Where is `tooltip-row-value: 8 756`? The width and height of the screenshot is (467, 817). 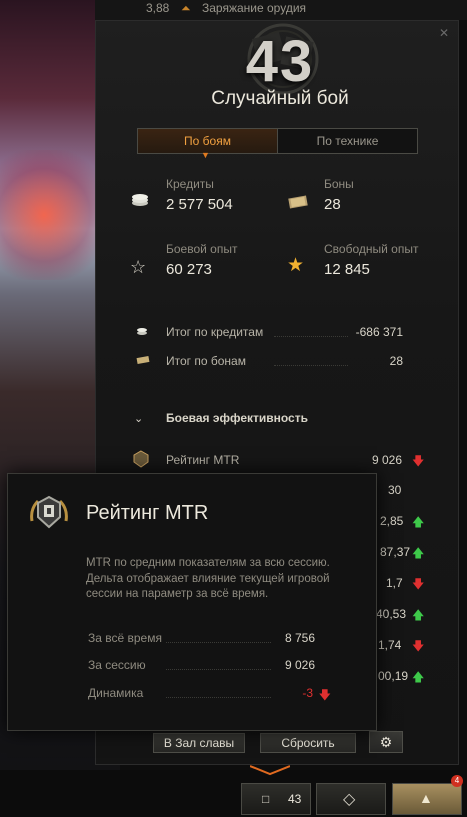
tooltip-row-value: 8 756 is located at coordinates (299, 638).